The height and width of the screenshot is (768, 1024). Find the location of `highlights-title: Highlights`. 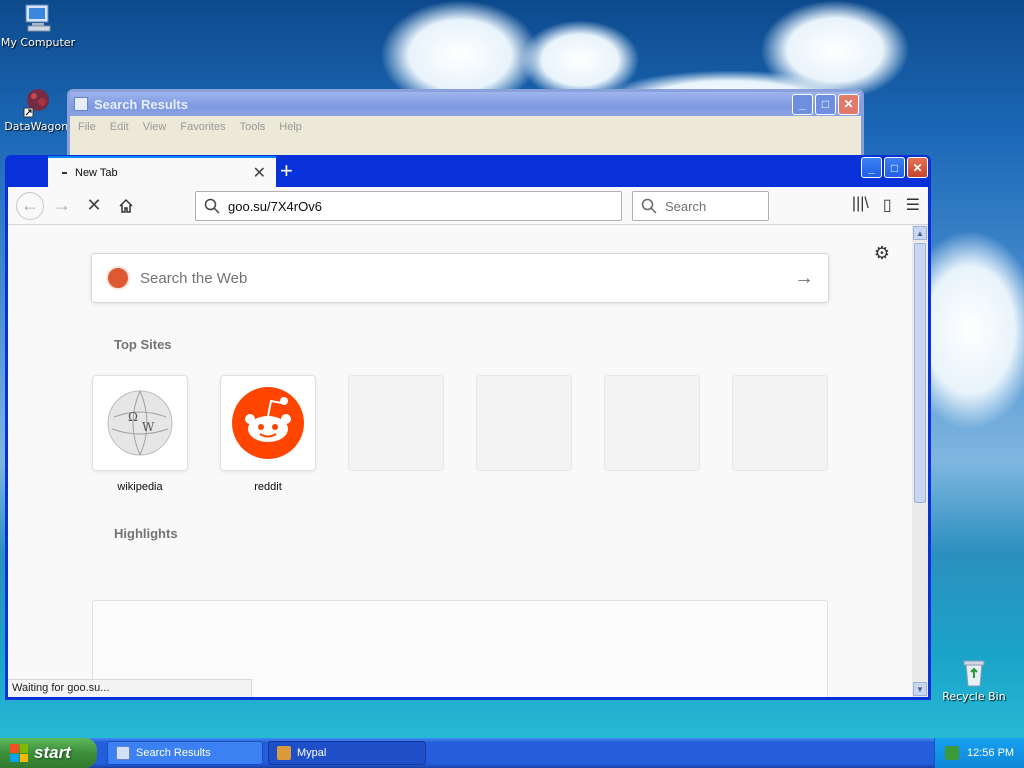

highlights-title: Highlights is located at coordinates (146, 533).